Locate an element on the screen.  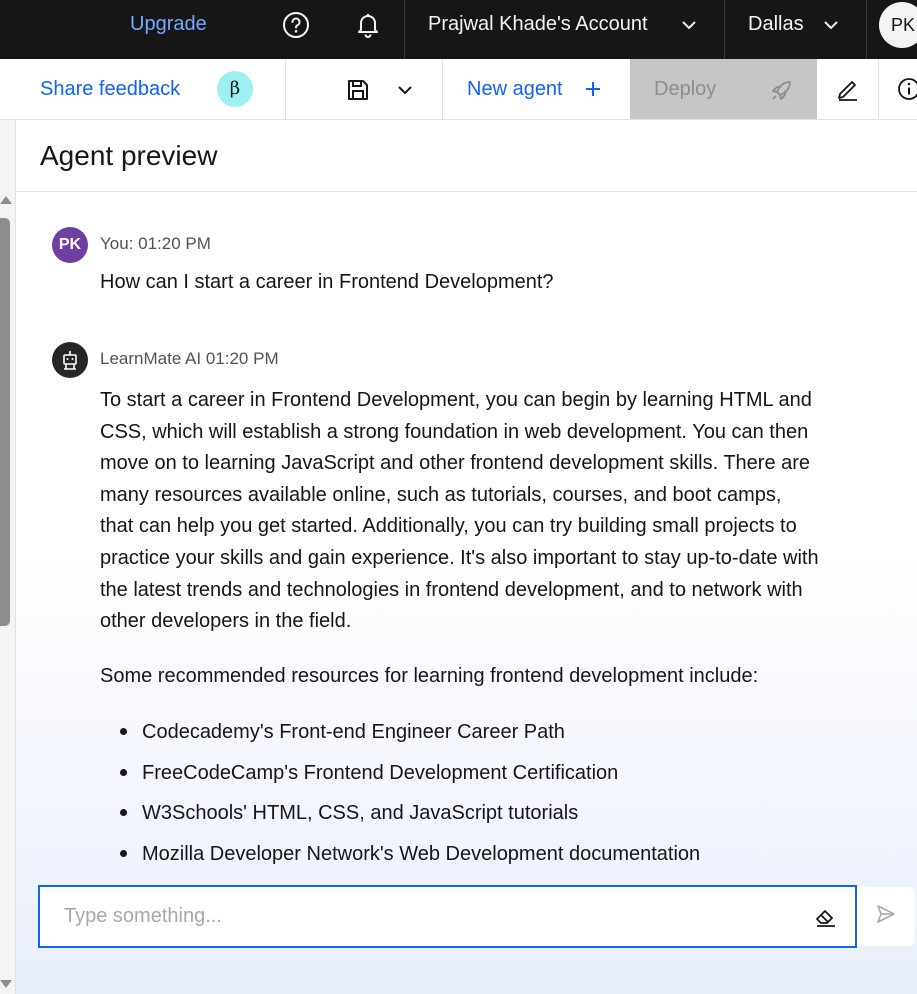
page-title: Agent preview is located at coordinates (129, 155).